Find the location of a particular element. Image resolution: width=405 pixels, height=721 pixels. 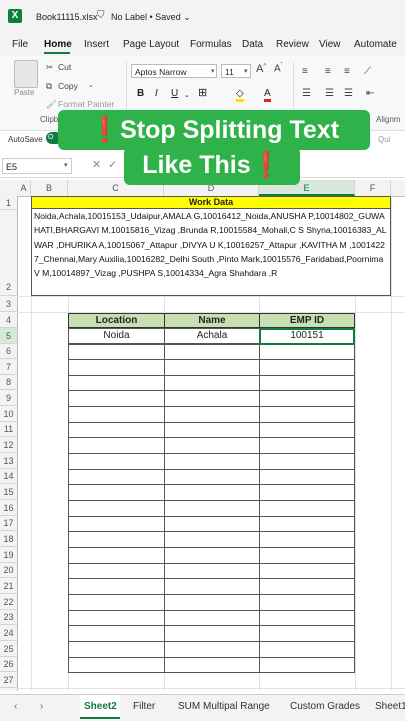

underline-icon: U is located at coordinates (174, 93).